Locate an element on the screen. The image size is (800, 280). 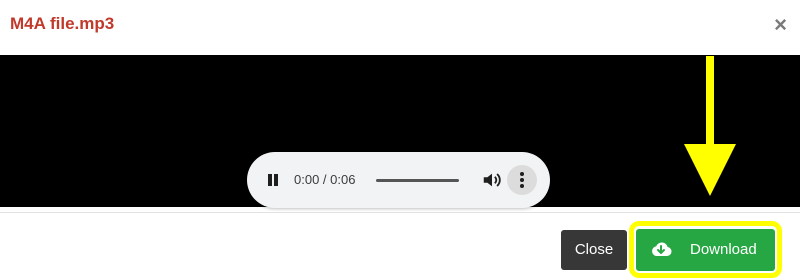
pause-icon is located at coordinates (273, 180).